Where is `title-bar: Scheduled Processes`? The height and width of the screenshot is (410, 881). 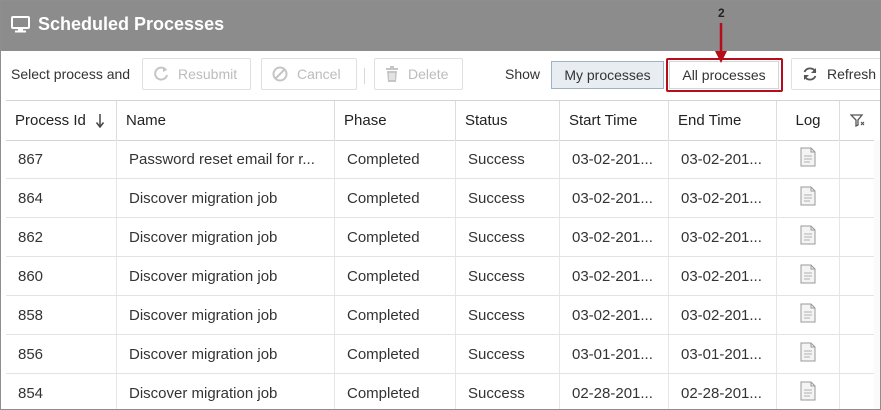 title-bar: Scheduled Processes is located at coordinates (440, 26).